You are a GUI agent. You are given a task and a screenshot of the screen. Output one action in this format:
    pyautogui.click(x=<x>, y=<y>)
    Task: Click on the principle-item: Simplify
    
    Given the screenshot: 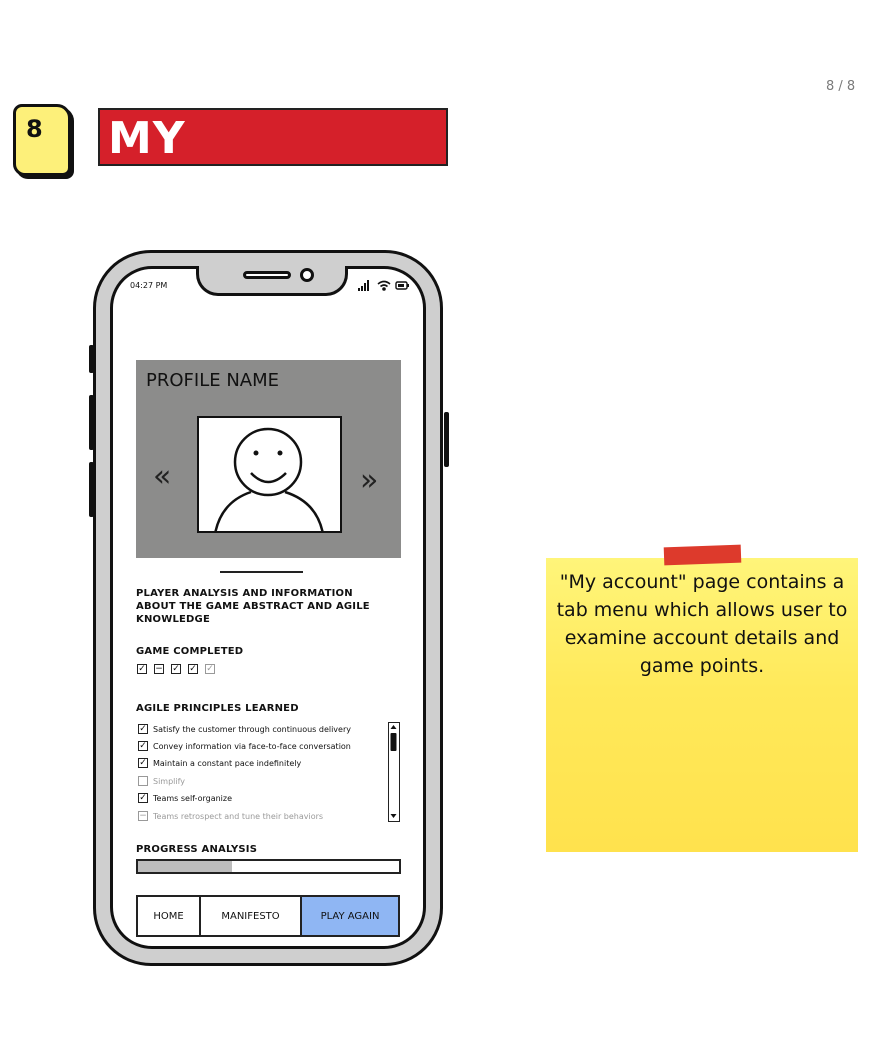 What is the action you would take?
    pyautogui.click(x=161, y=781)
    